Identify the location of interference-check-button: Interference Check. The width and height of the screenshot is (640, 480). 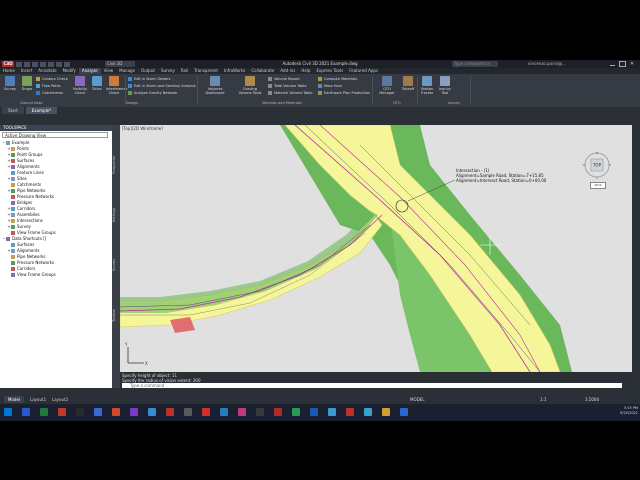
(116, 85).